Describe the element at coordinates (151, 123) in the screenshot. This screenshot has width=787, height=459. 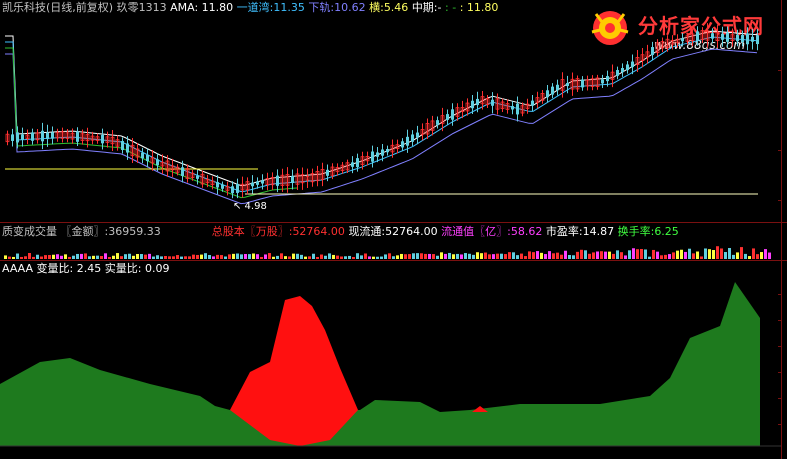
I see `mid-line` at that location.